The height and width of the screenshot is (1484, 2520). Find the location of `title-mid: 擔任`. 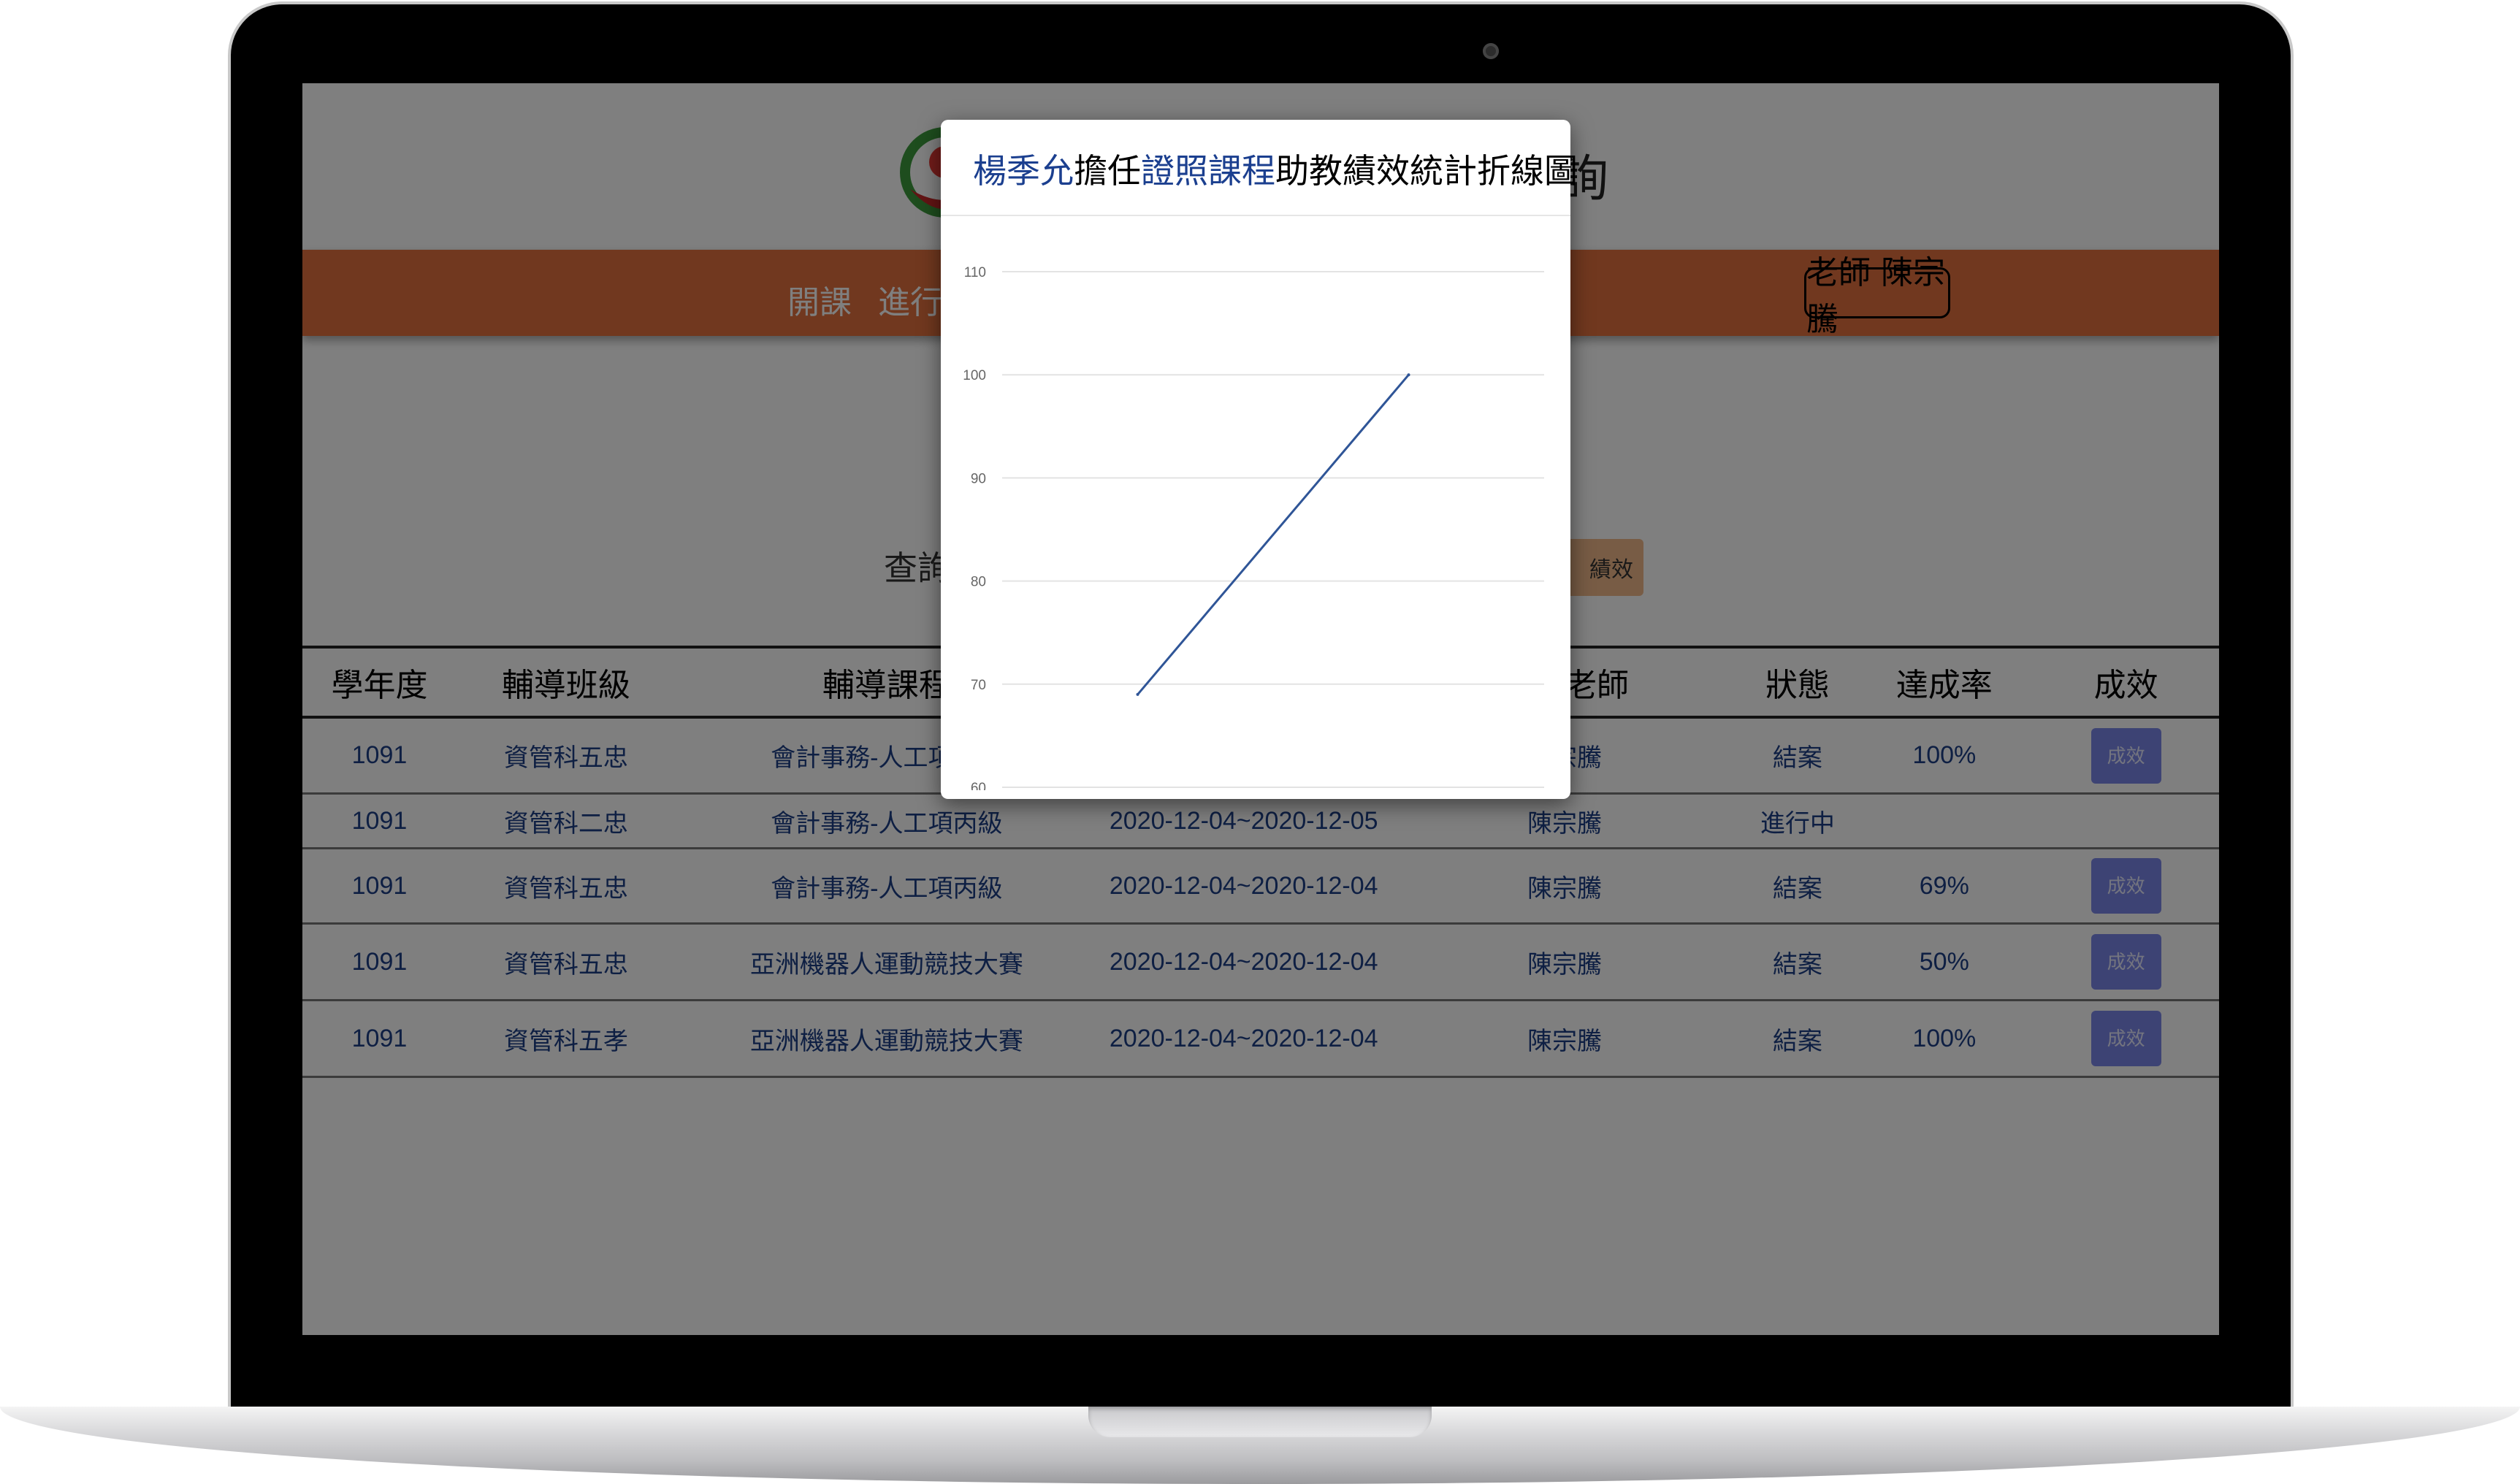

title-mid: 擔任 is located at coordinates (1107, 171).